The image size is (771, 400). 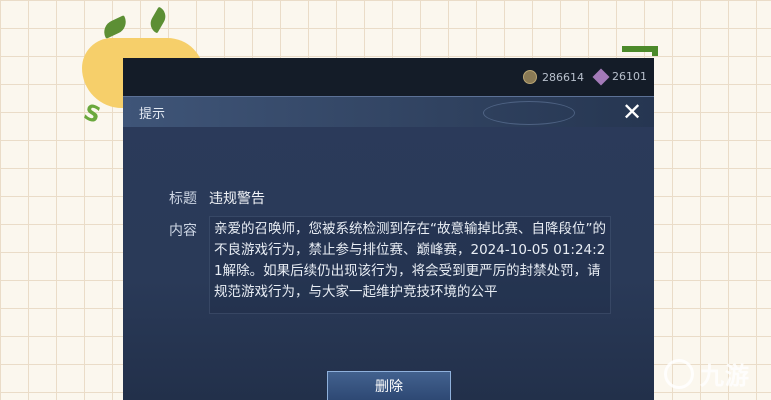 What do you see at coordinates (601, 76) in the screenshot?
I see `gem-icon` at bounding box center [601, 76].